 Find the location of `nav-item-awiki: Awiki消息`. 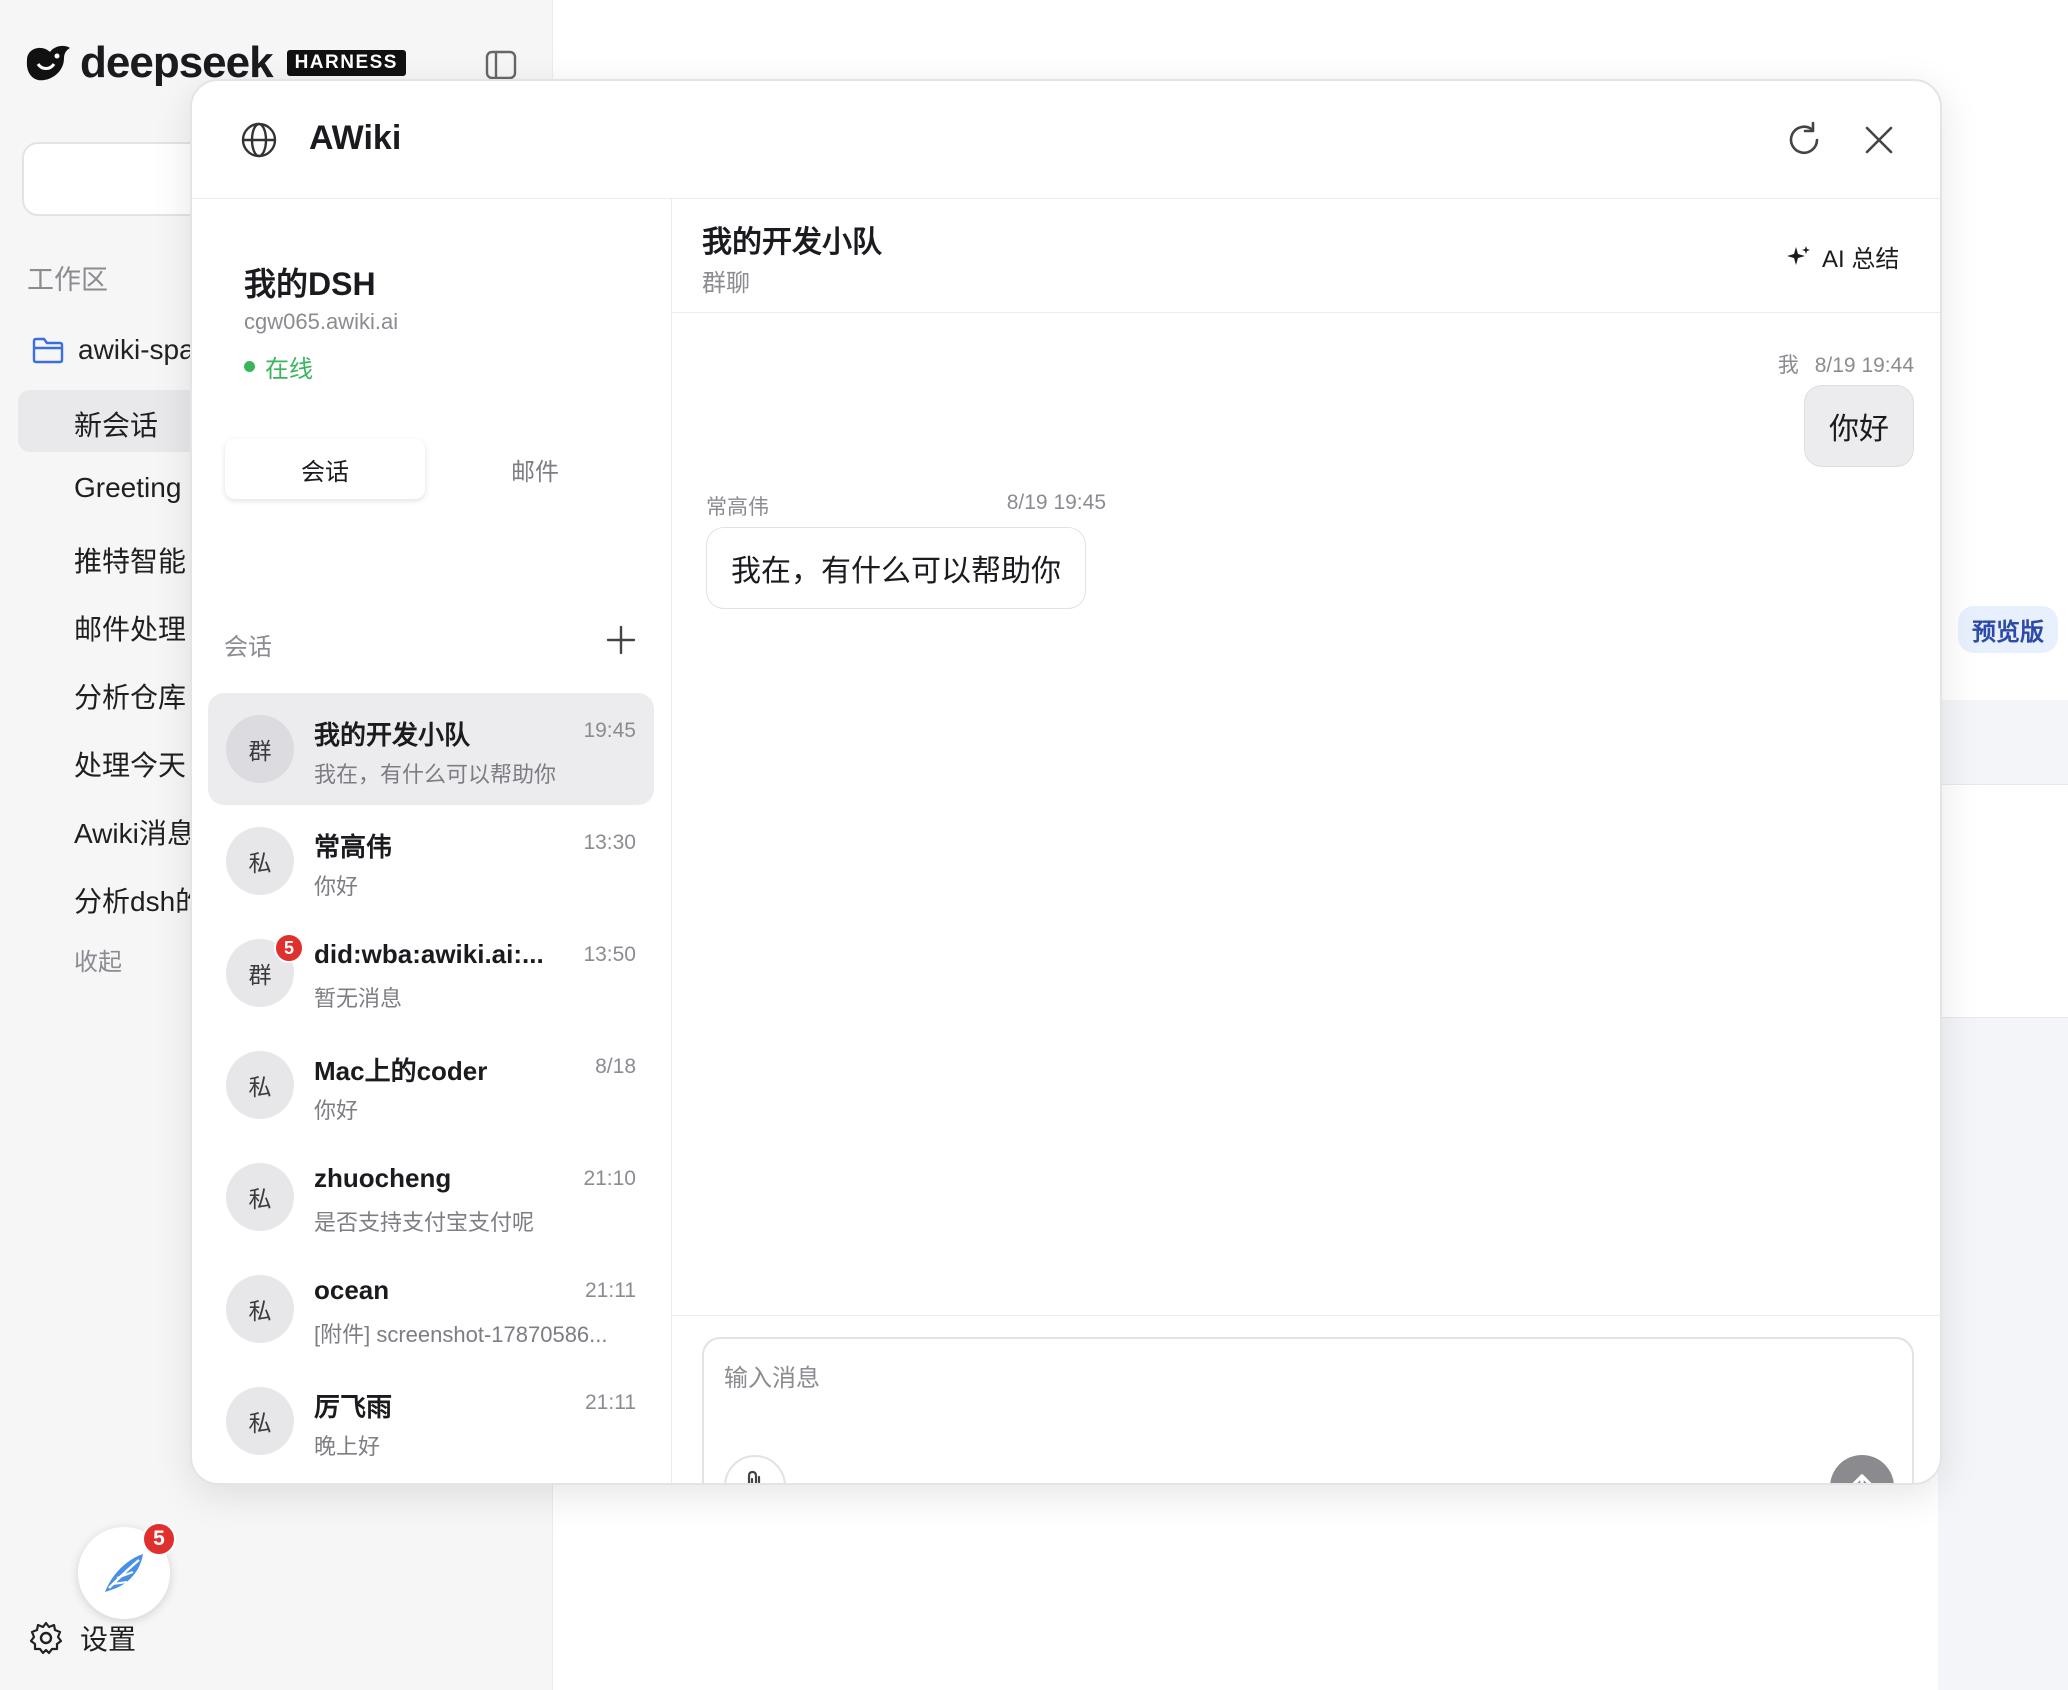

nav-item-awiki: Awiki消息 is located at coordinates (134, 832).